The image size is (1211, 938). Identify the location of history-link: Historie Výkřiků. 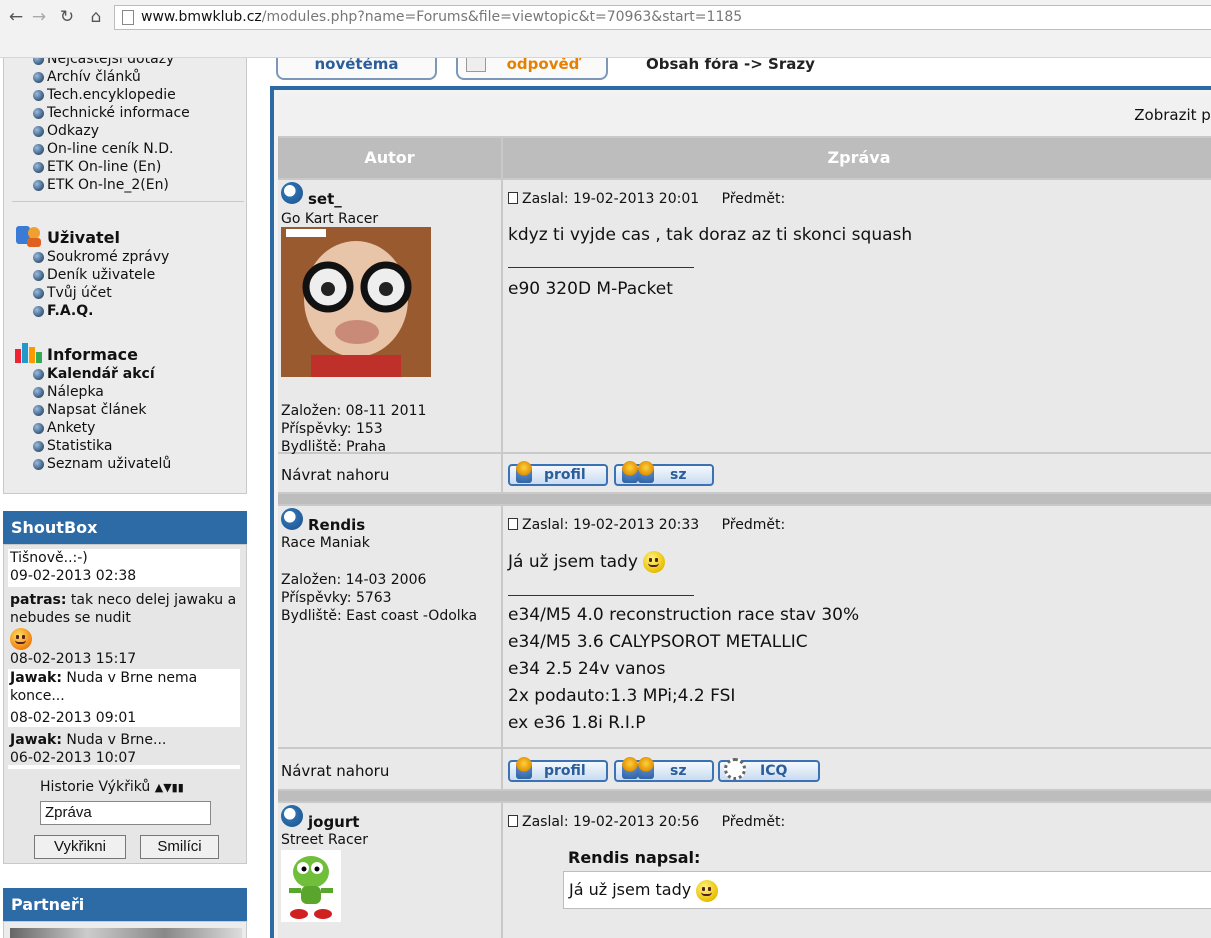
(95, 787).